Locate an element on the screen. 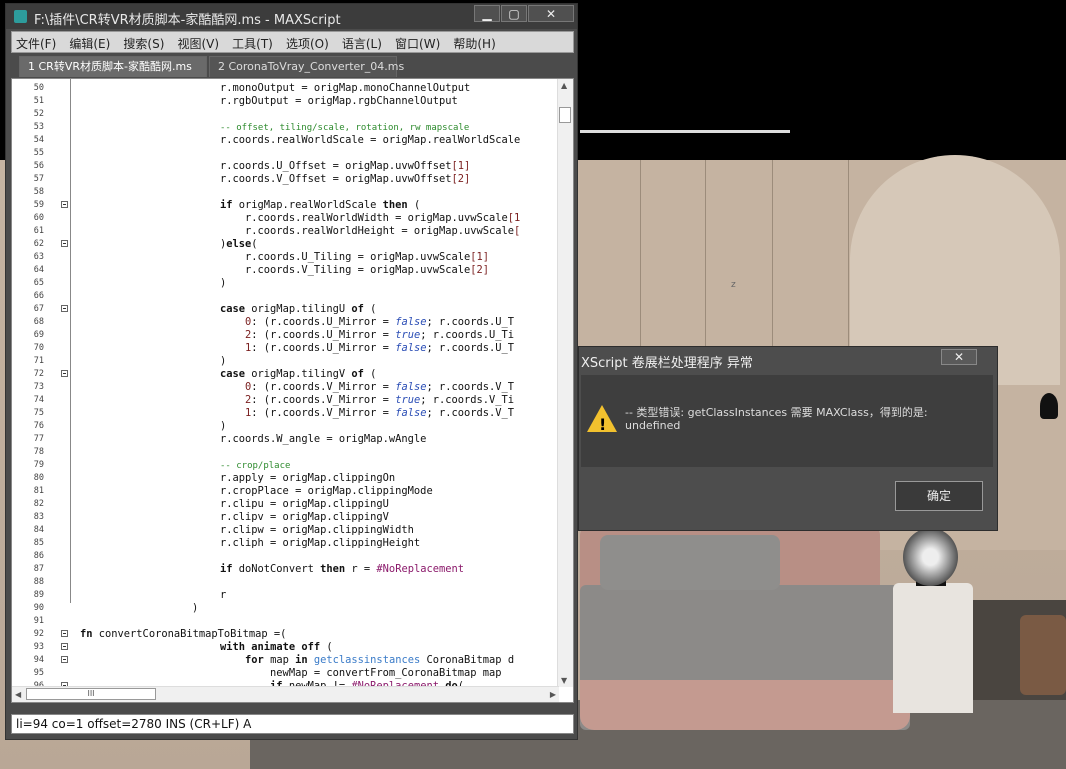 The height and width of the screenshot is (769, 1066). tab-cr-to-vr-script: 1 CR转VR材质脚本-家酷酷网.ms is located at coordinates (113, 66).